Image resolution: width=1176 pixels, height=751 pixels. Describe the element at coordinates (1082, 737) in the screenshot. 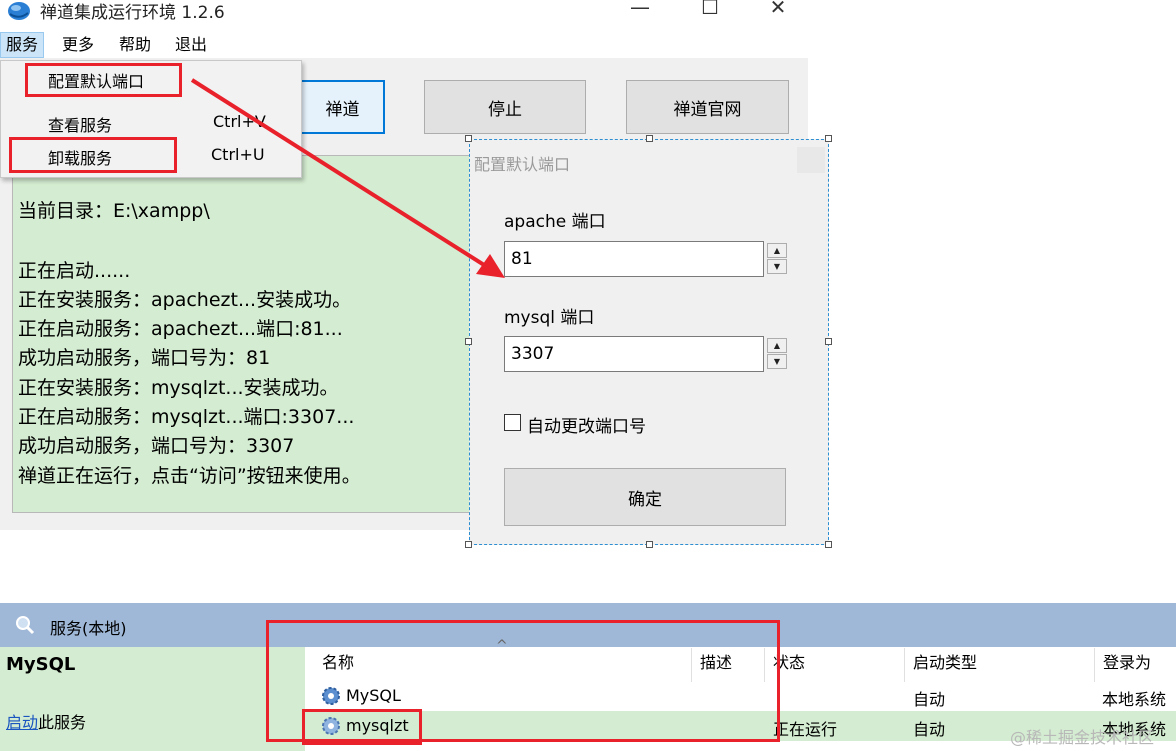

I see `watermark: @稀土掘金技术社区` at that location.